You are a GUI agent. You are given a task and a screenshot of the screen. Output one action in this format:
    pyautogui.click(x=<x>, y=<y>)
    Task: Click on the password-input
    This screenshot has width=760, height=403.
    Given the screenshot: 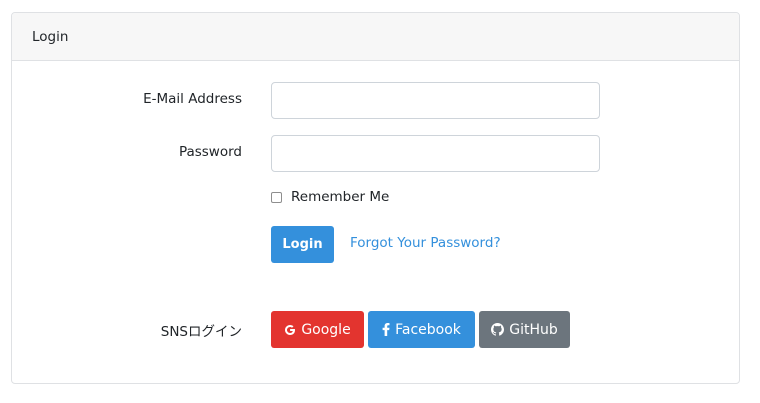 What is the action you would take?
    pyautogui.click(x=435, y=153)
    